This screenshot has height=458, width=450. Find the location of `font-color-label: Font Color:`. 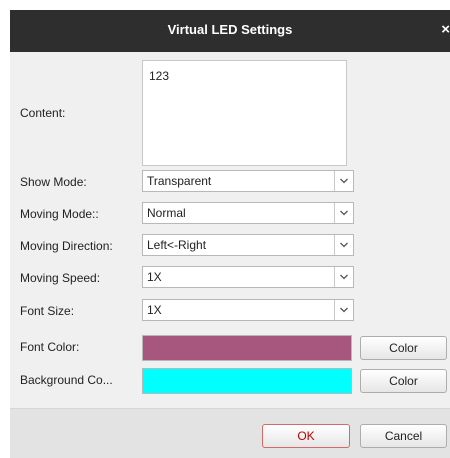

font-color-label: Font Color: is located at coordinates (50, 347).